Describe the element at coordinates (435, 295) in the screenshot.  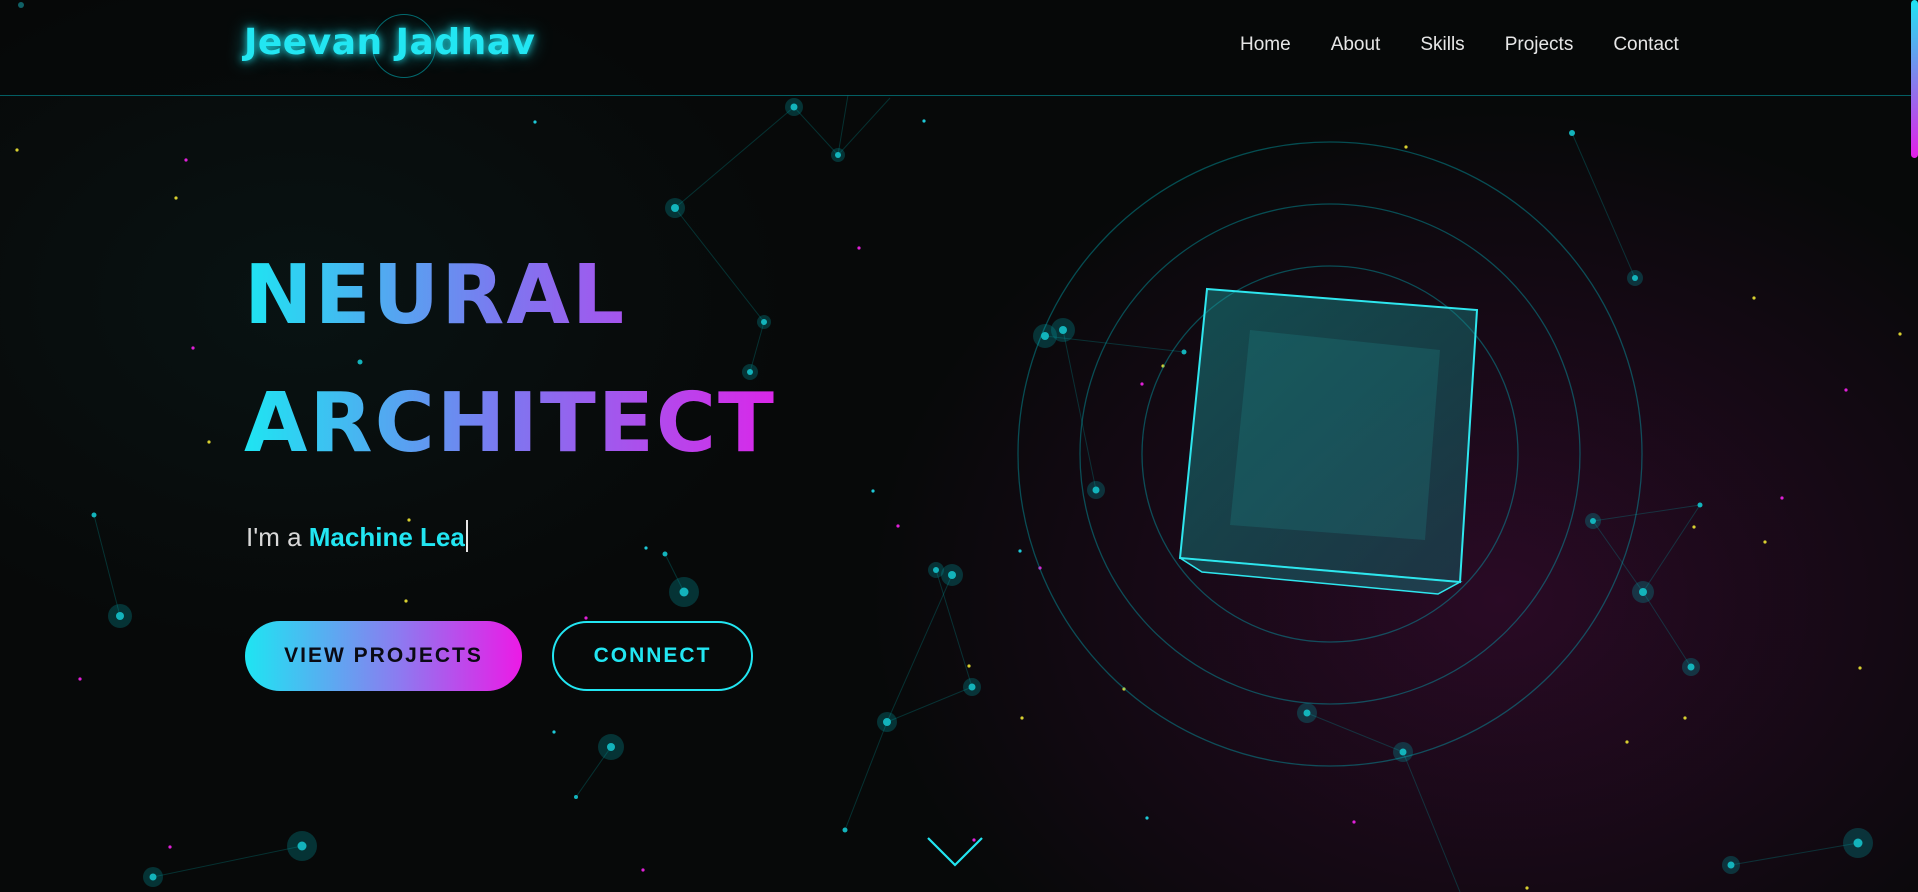
I see `hero-title-line1: NEURAL` at that location.